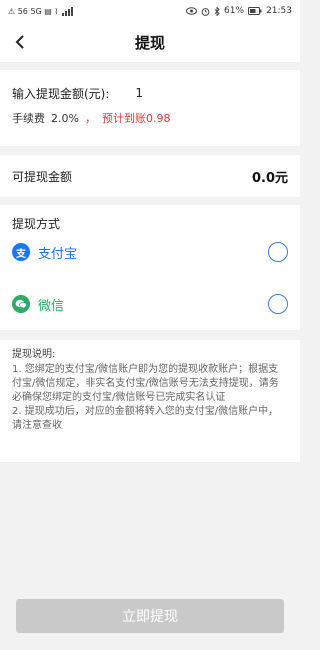 The height and width of the screenshot is (650, 320). Describe the element at coordinates (278, 252) in the screenshot. I see `alipay-radio` at that location.